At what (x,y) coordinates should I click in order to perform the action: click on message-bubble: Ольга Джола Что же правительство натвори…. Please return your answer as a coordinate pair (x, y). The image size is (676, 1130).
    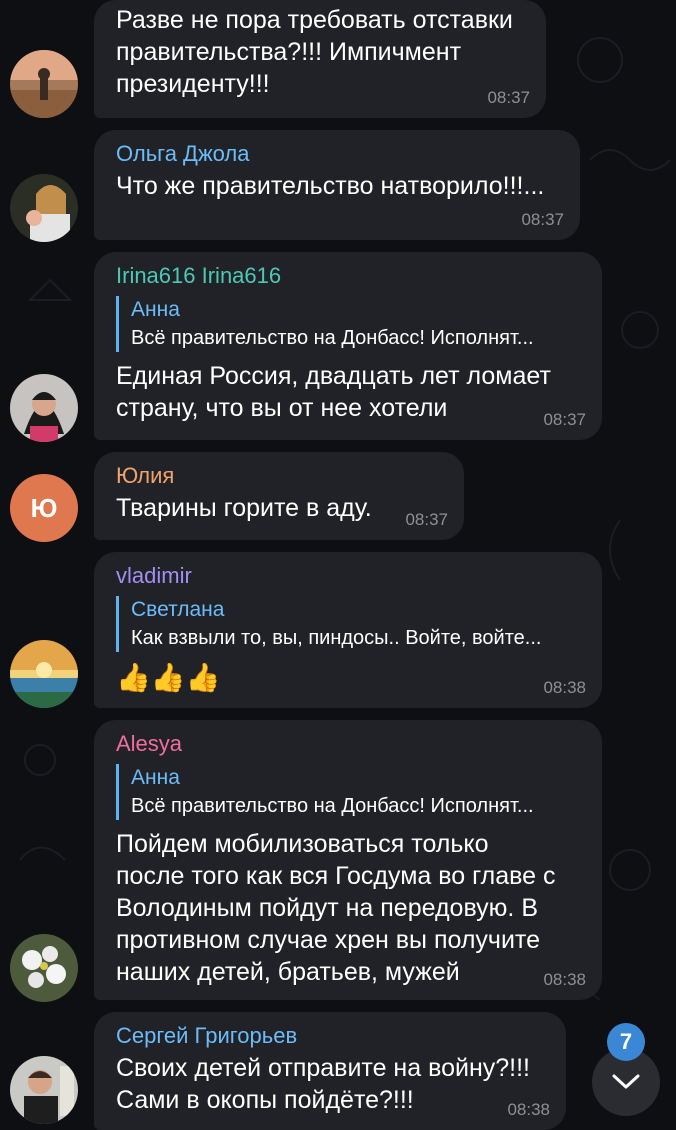
    Looking at the image, I should click on (337, 185).